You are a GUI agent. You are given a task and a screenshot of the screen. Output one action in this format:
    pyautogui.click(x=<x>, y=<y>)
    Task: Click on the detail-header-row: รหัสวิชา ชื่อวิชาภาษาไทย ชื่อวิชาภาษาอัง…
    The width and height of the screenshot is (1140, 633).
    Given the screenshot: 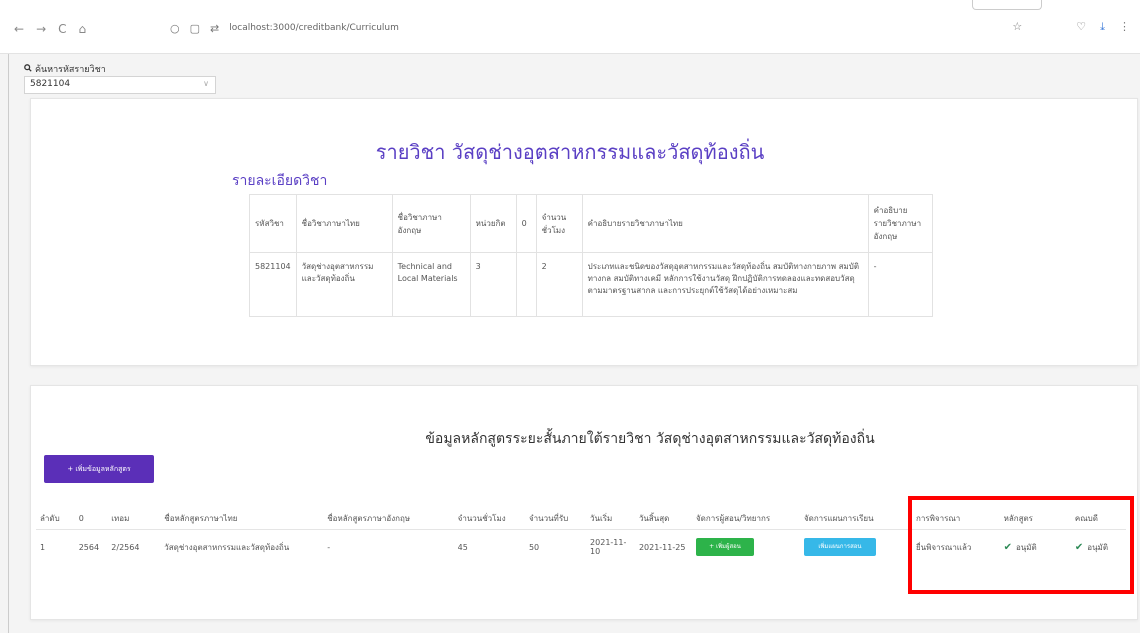 What is the action you would take?
    pyautogui.click(x=591, y=223)
    